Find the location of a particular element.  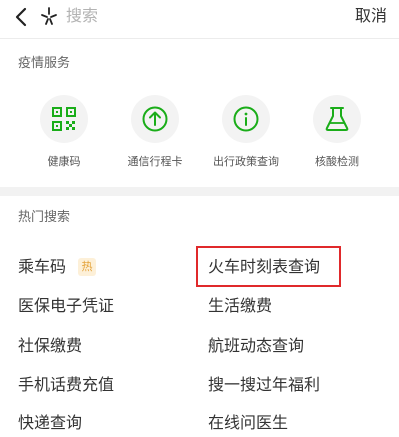

hot-search-item: 手机话费充值 is located at coordinates (66, 385).